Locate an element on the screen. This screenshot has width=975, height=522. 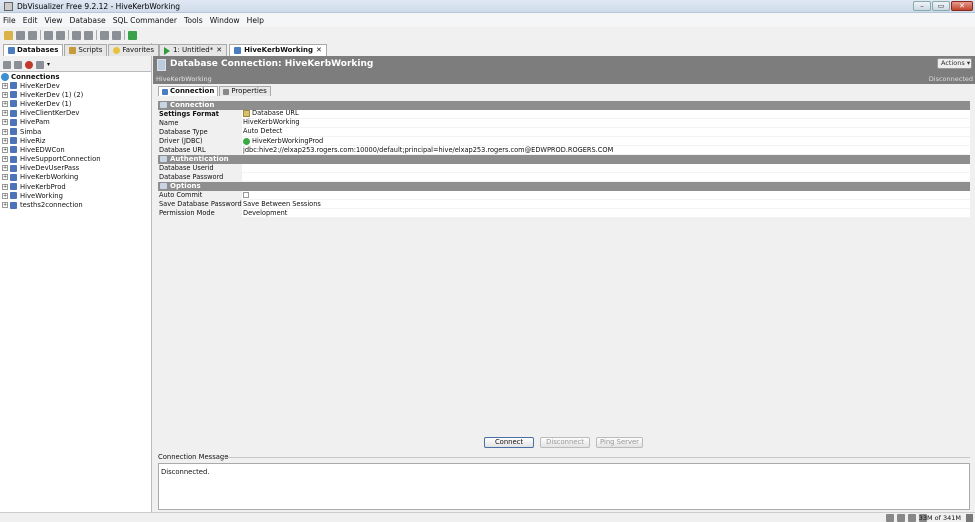
run-icon is located at coordinates (132, 35).